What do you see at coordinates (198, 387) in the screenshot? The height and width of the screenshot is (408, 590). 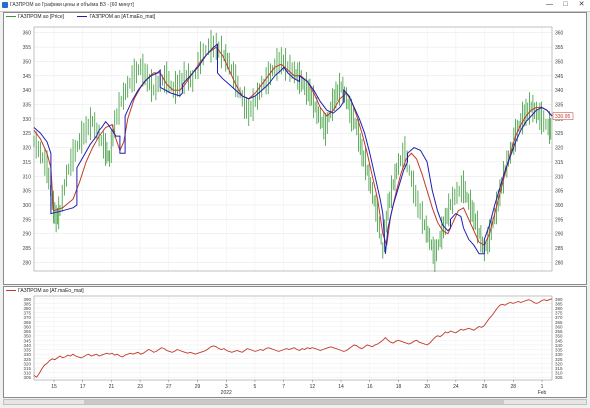 I see `x-tick-label: 29` at bounding box center [198, 387].